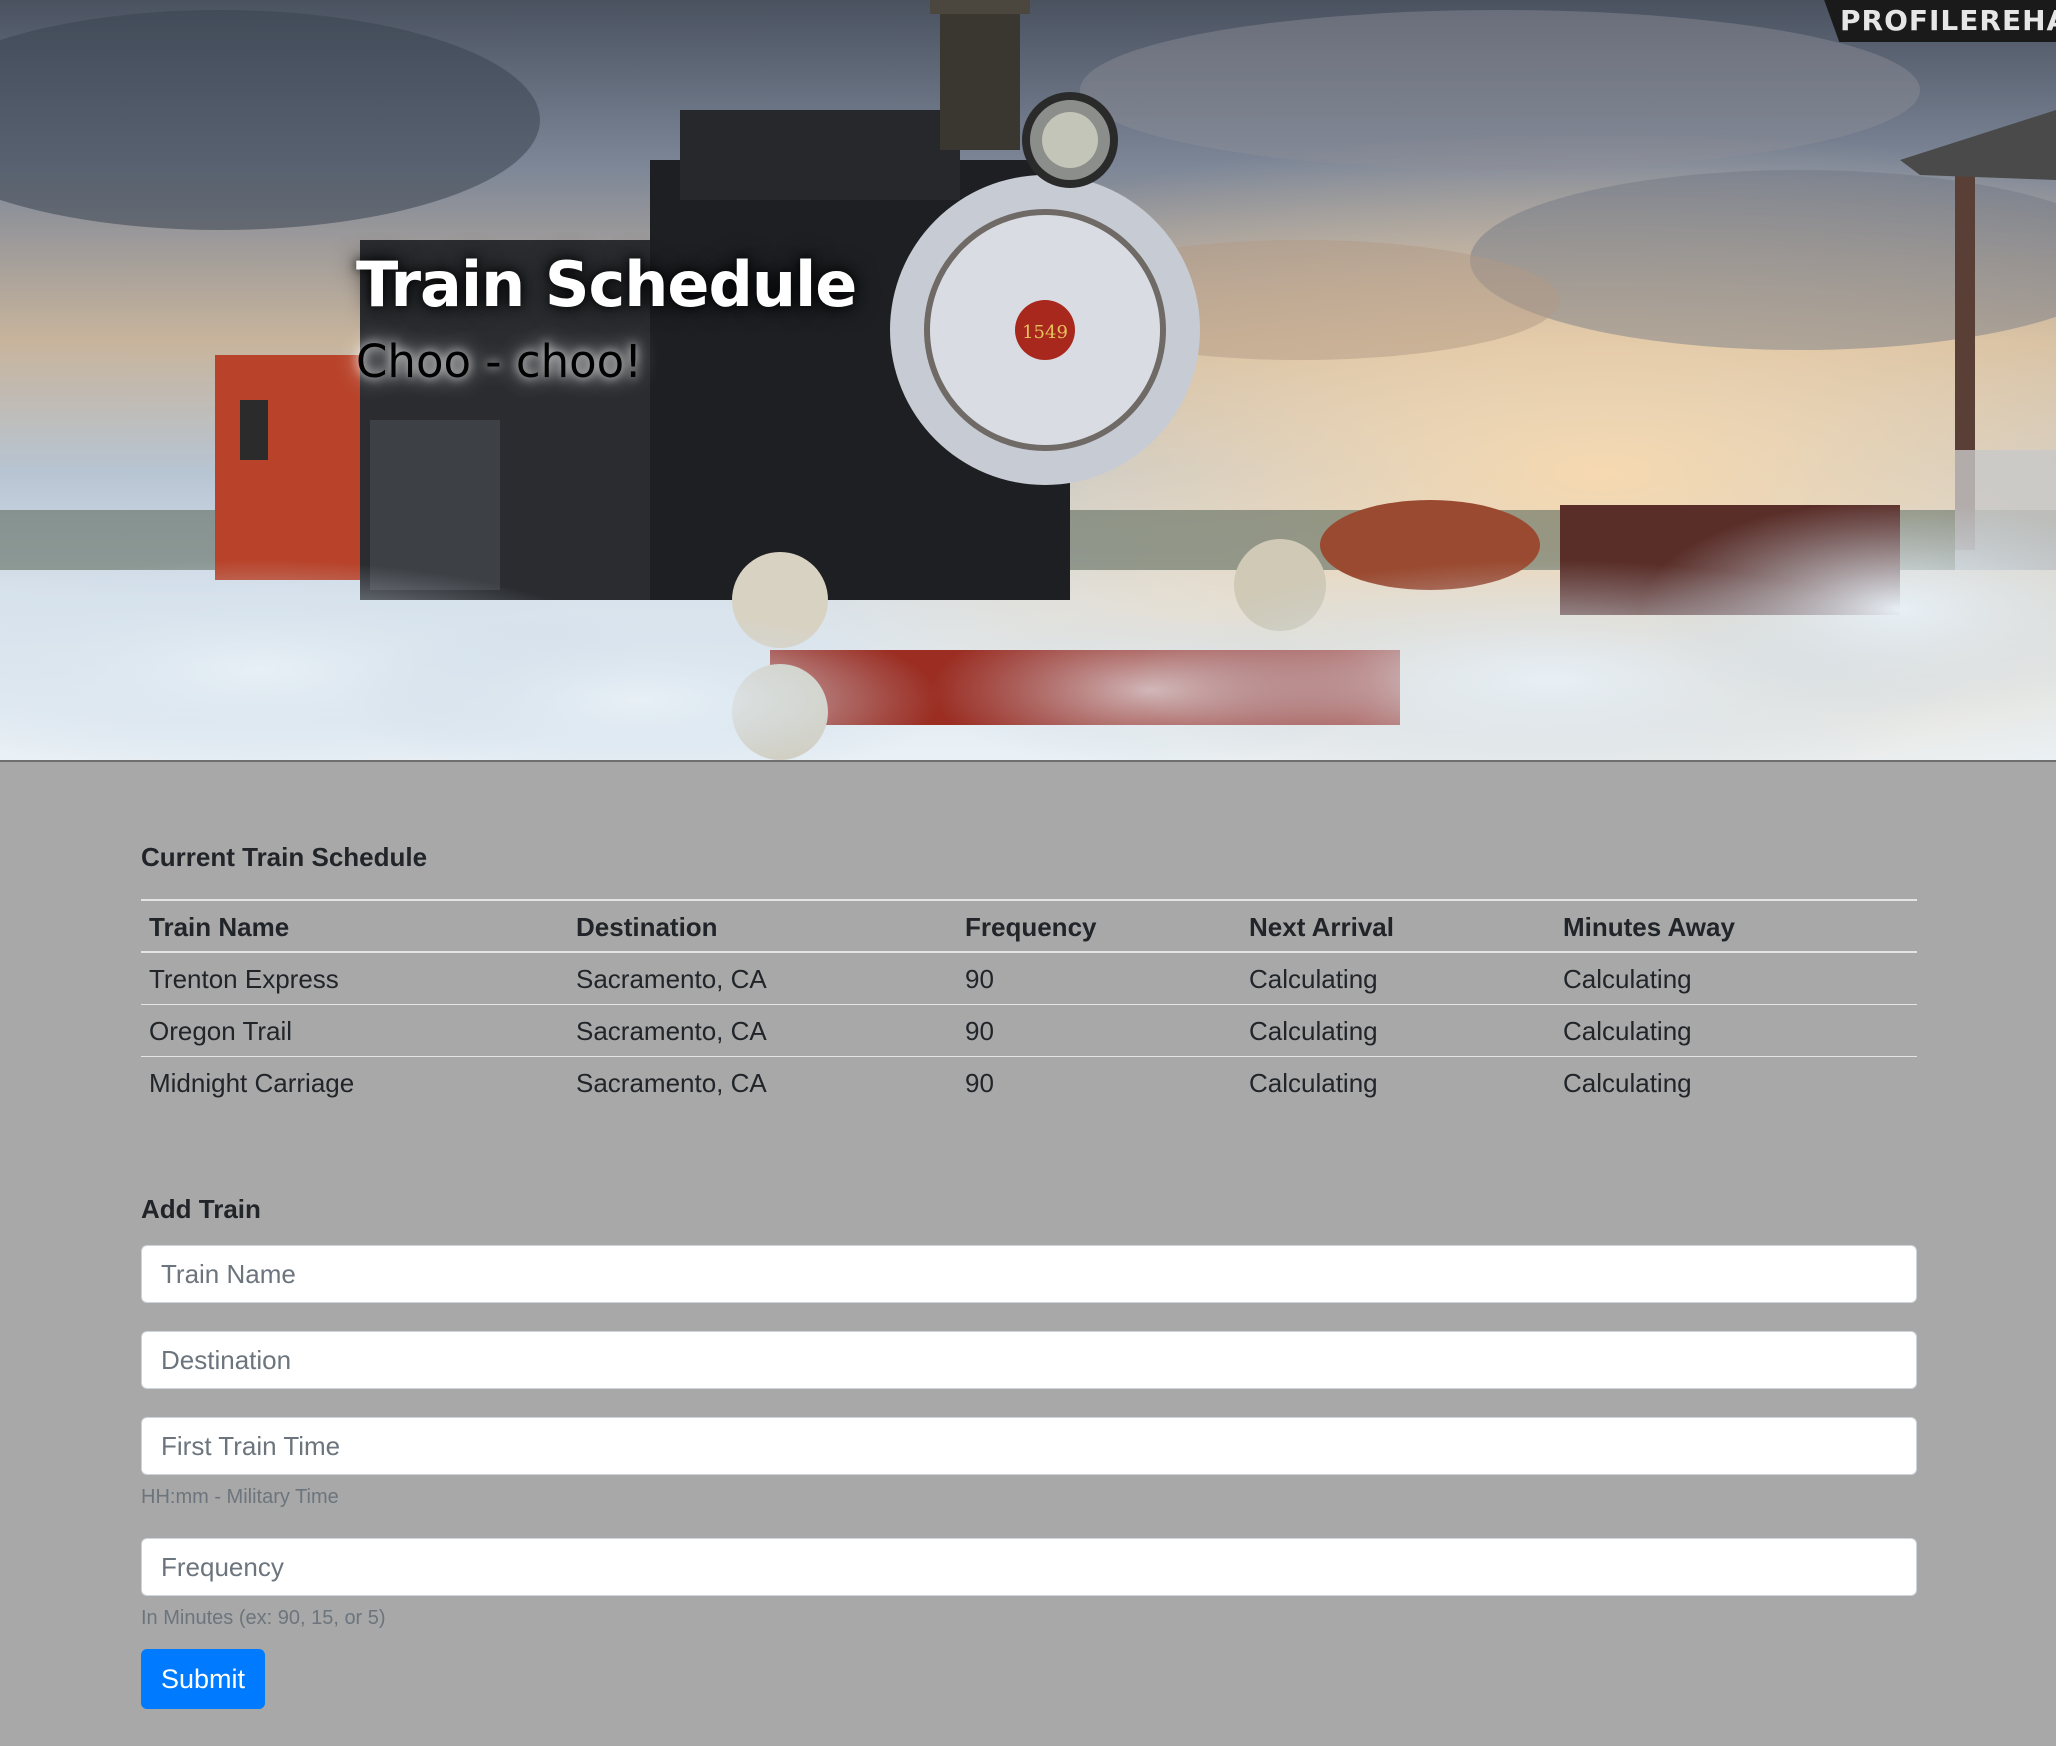 The height and width of the screenshot is (1746, 2056). I want to click on hero-heading-group: Train Schedule Choo - choo!, so click(606, 318).